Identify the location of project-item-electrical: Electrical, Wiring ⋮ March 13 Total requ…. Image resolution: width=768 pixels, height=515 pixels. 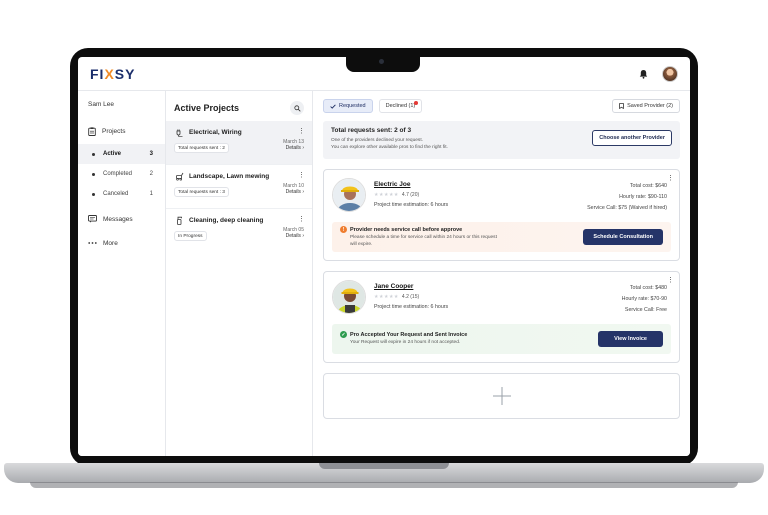
(239, 143).